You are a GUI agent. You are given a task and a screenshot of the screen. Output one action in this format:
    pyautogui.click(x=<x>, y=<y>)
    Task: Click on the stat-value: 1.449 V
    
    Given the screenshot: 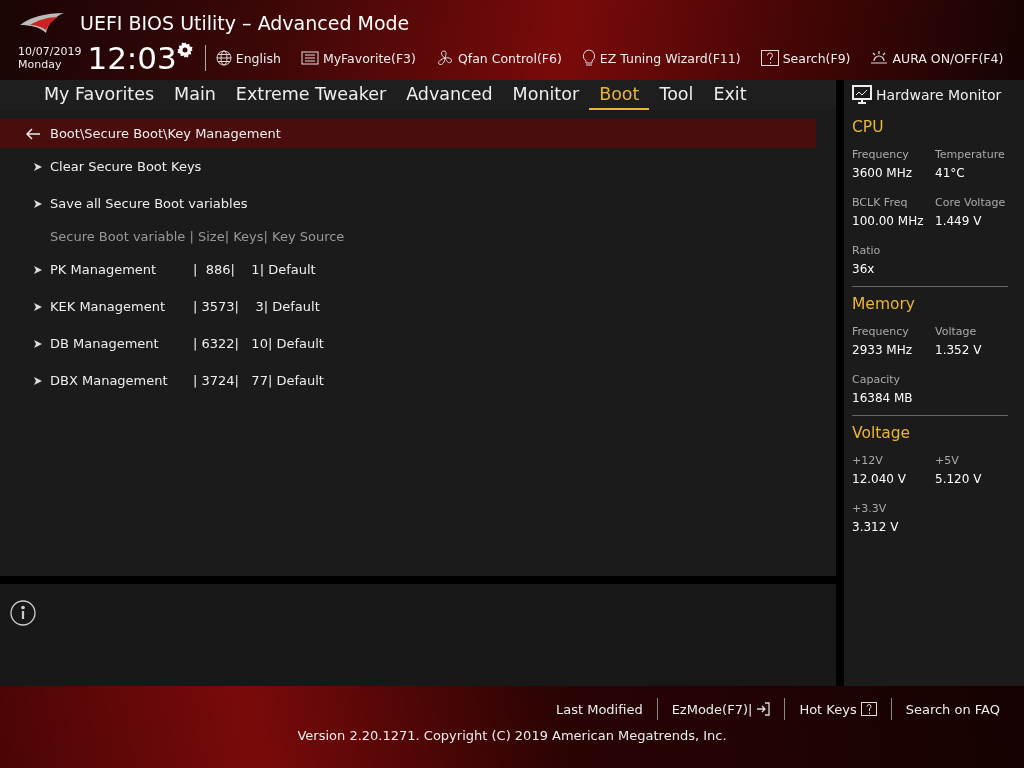 What is the action you would take?
    pyautogui.click(x=959, y=221)
    